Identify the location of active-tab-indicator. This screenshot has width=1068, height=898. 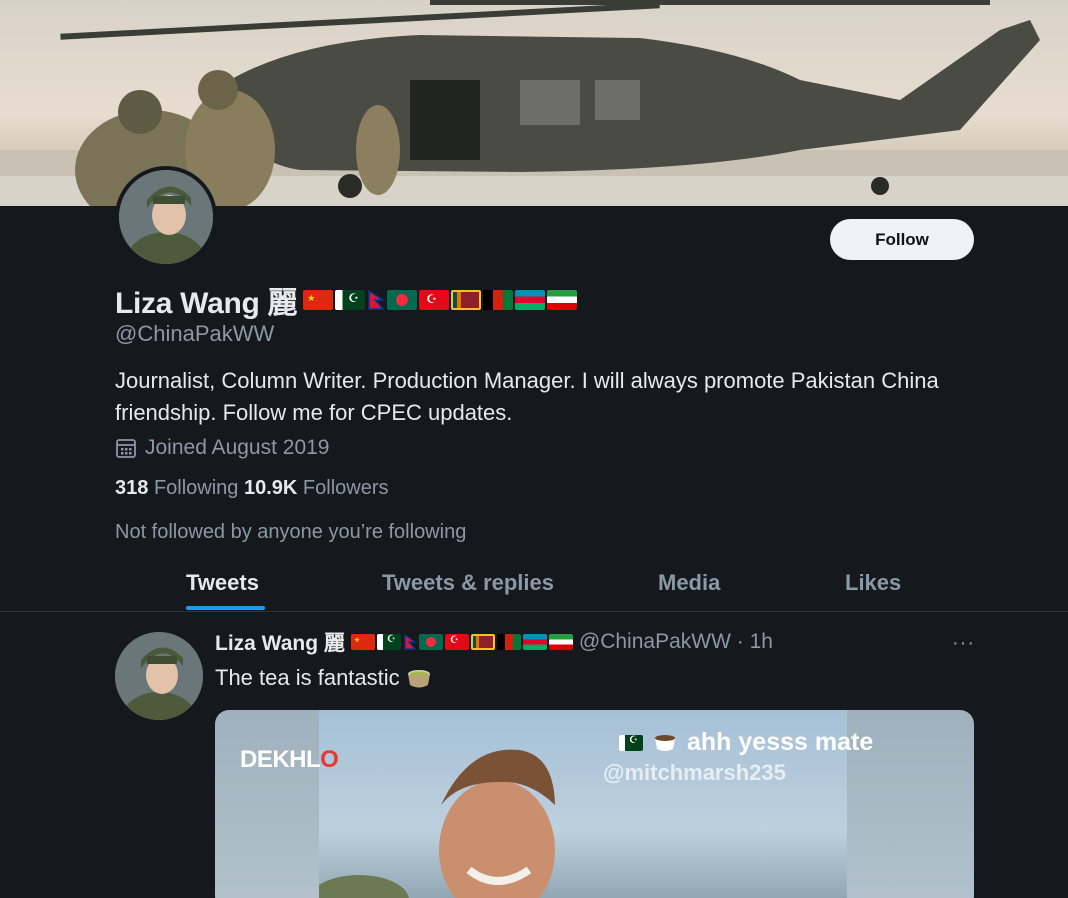
(225, 608).